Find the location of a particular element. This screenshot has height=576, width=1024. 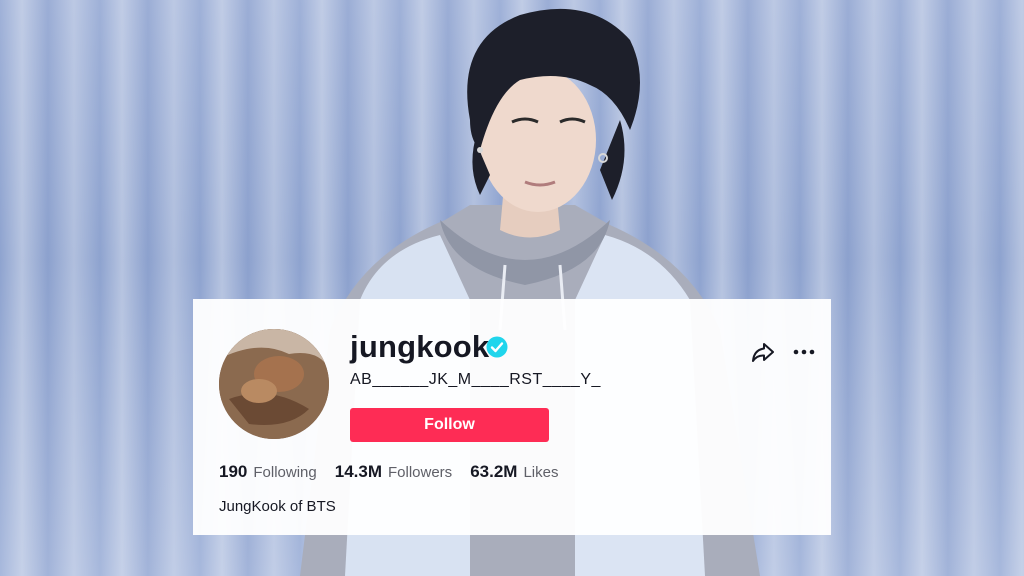

profile-nickname: AB______JK_M____RST____Y_ is located at coordinates (475, 379).